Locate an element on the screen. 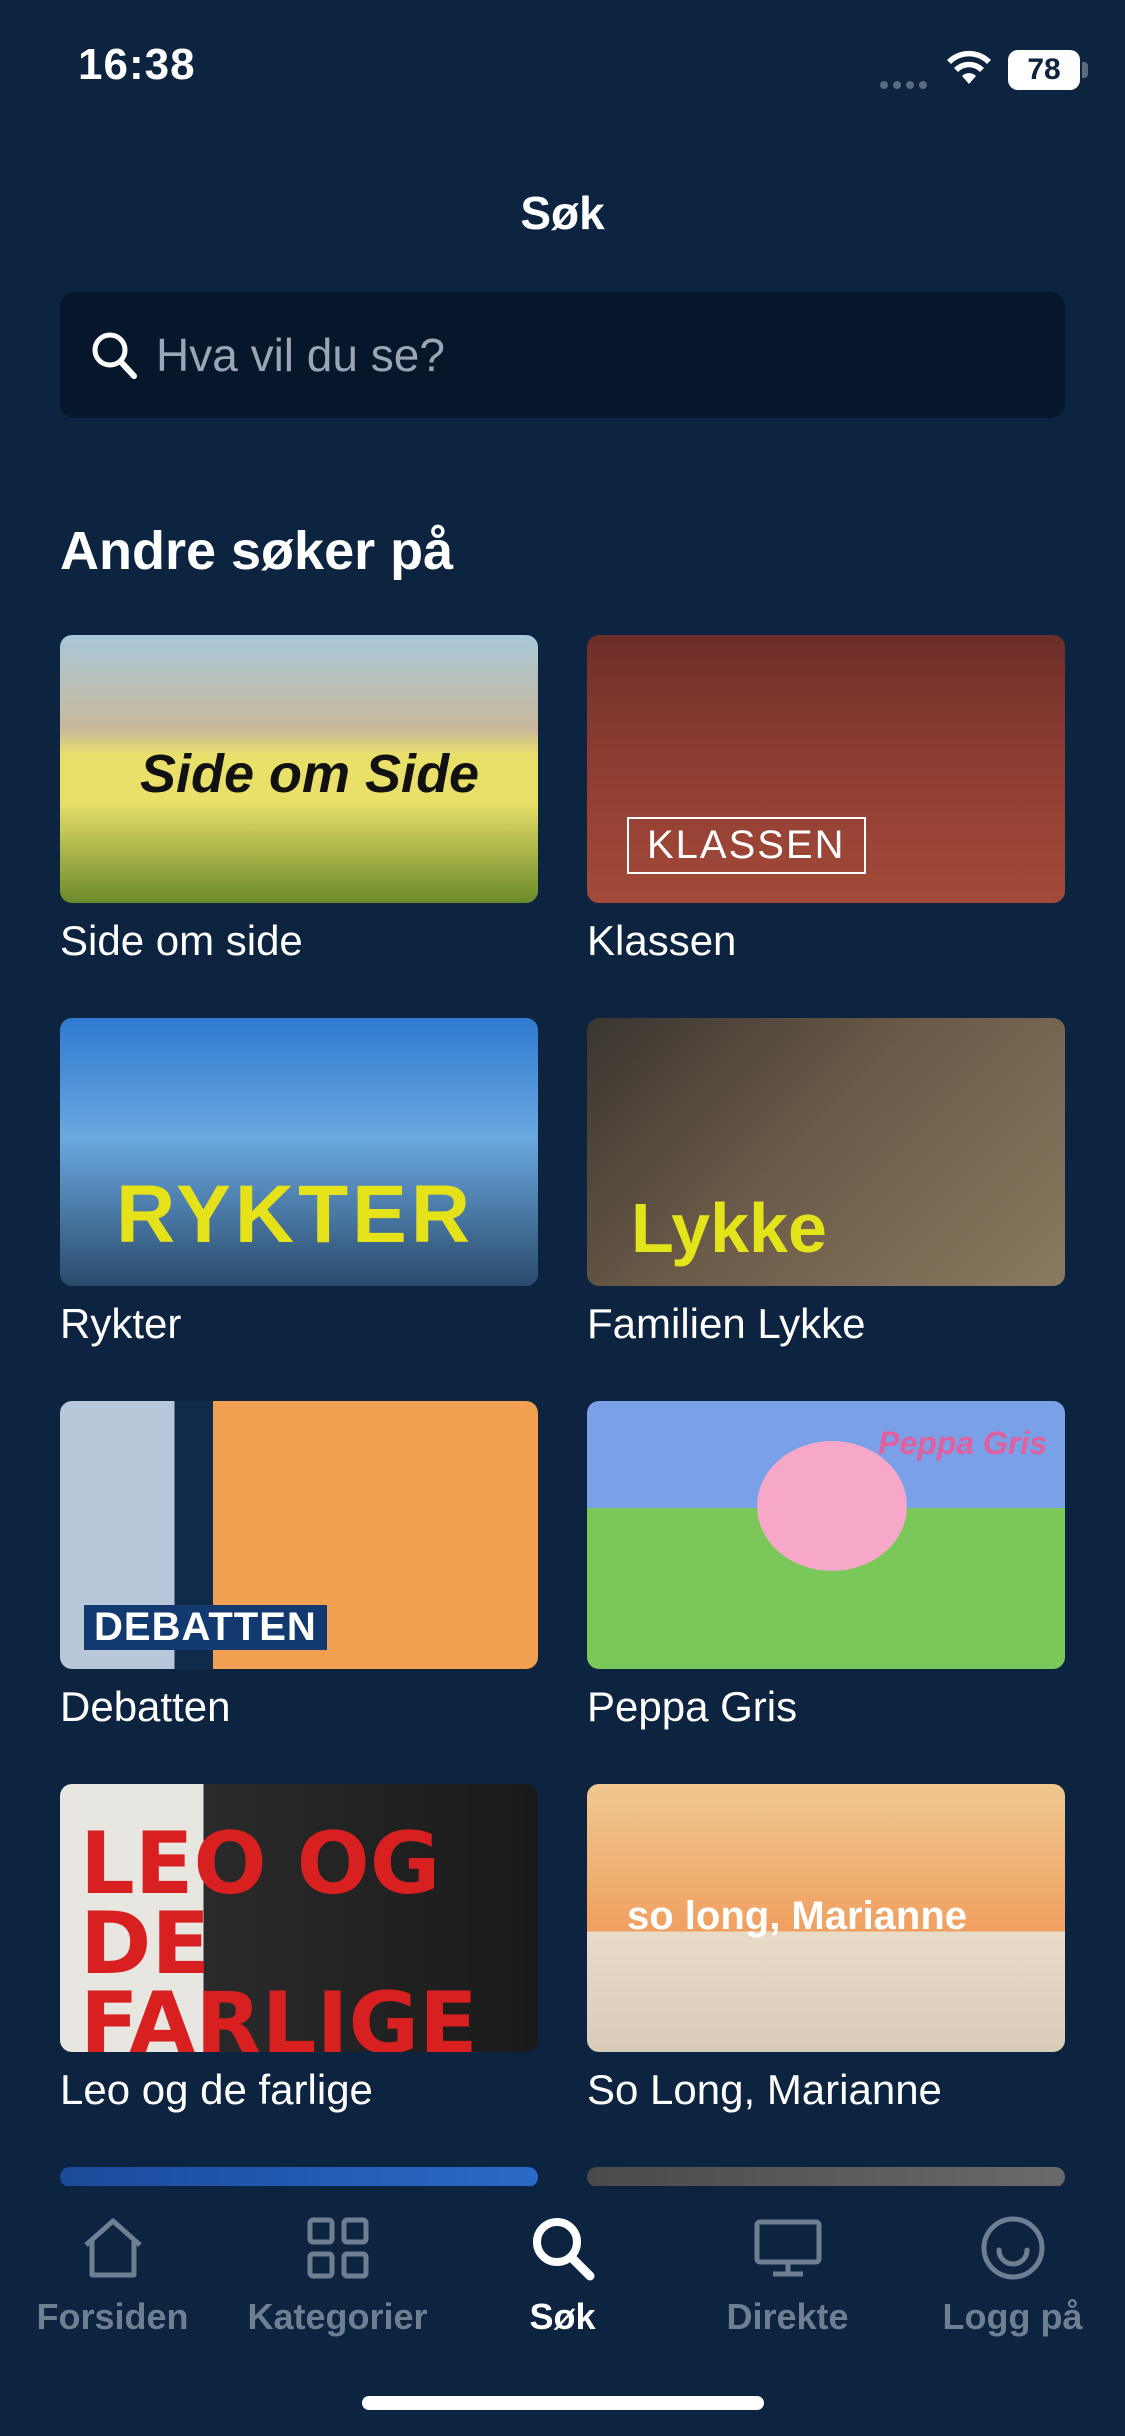 Image resolution: width=1125 pixels, height=2436 pixels. show-card-klassen: KLASSEN Klassen is located at coordinates (826, 800).